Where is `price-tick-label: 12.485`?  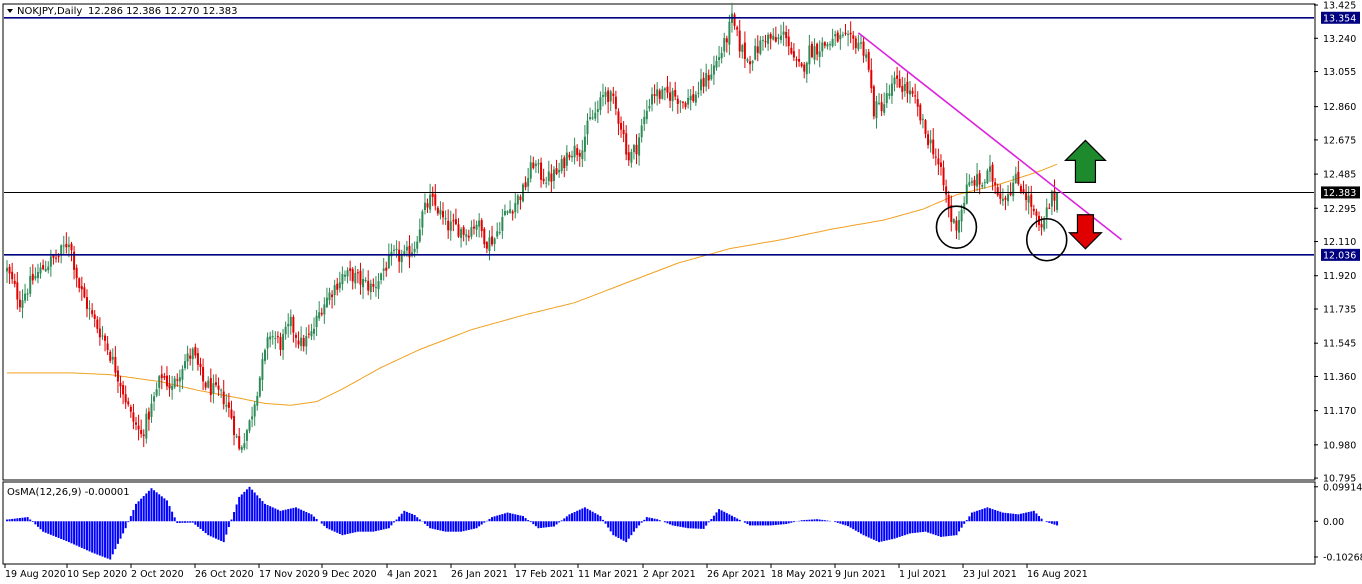
price-tick-label: 12.485 is located at coordinates (1339, 175).